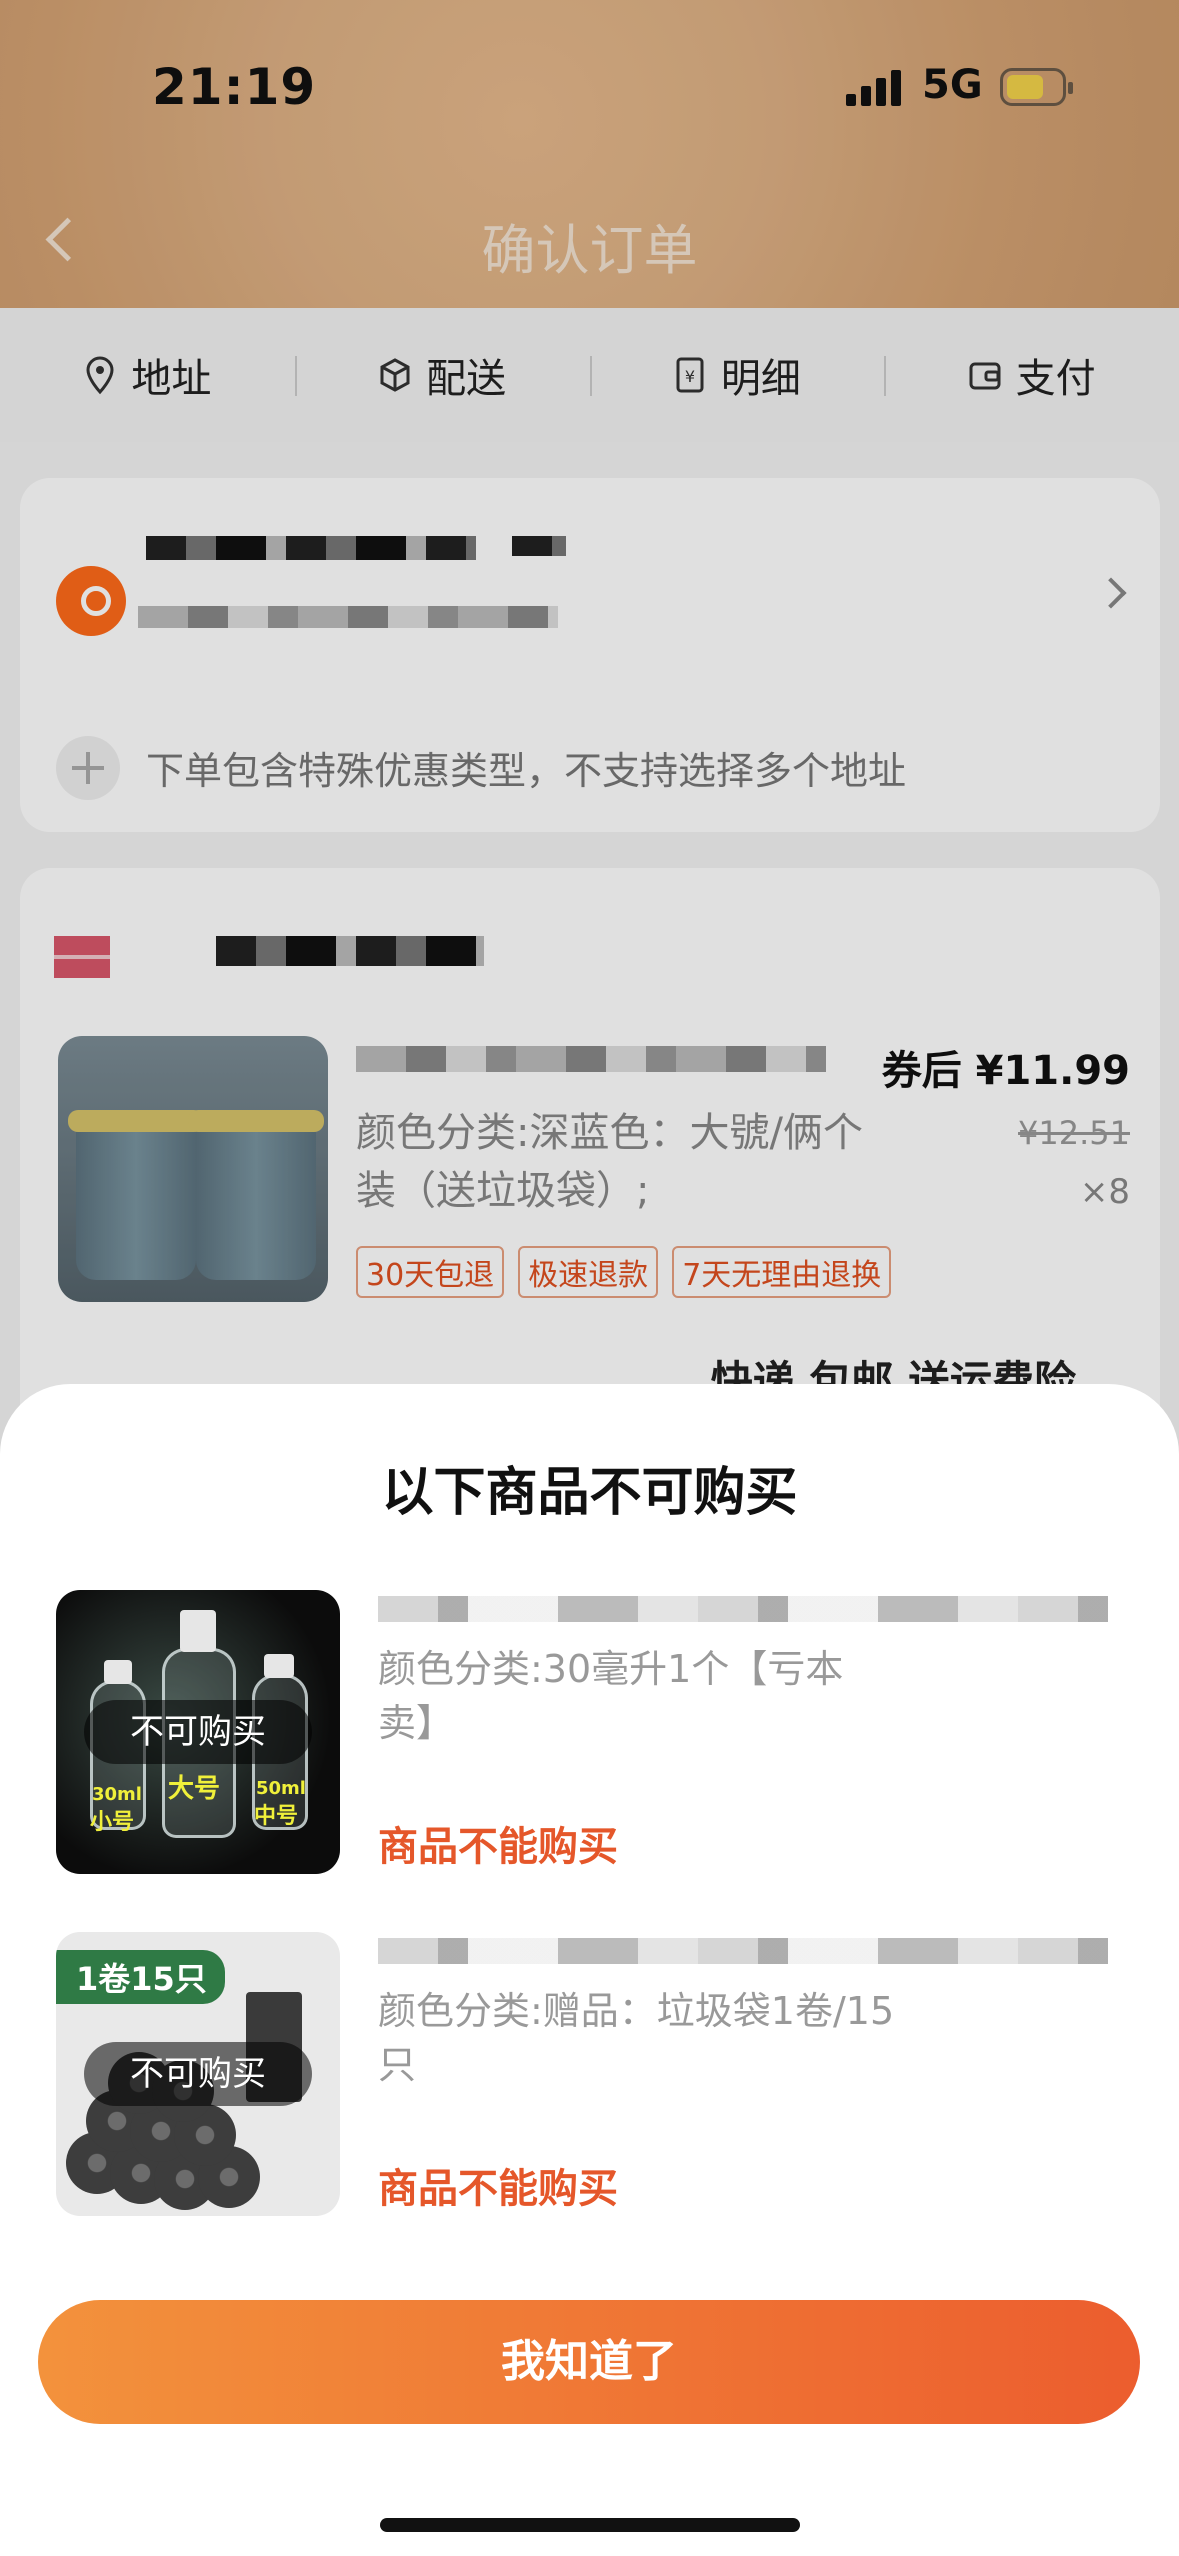  Describe the element at coordinates (194, 1789) in the screenshot. I see `thumb-label: 大号` at that location.